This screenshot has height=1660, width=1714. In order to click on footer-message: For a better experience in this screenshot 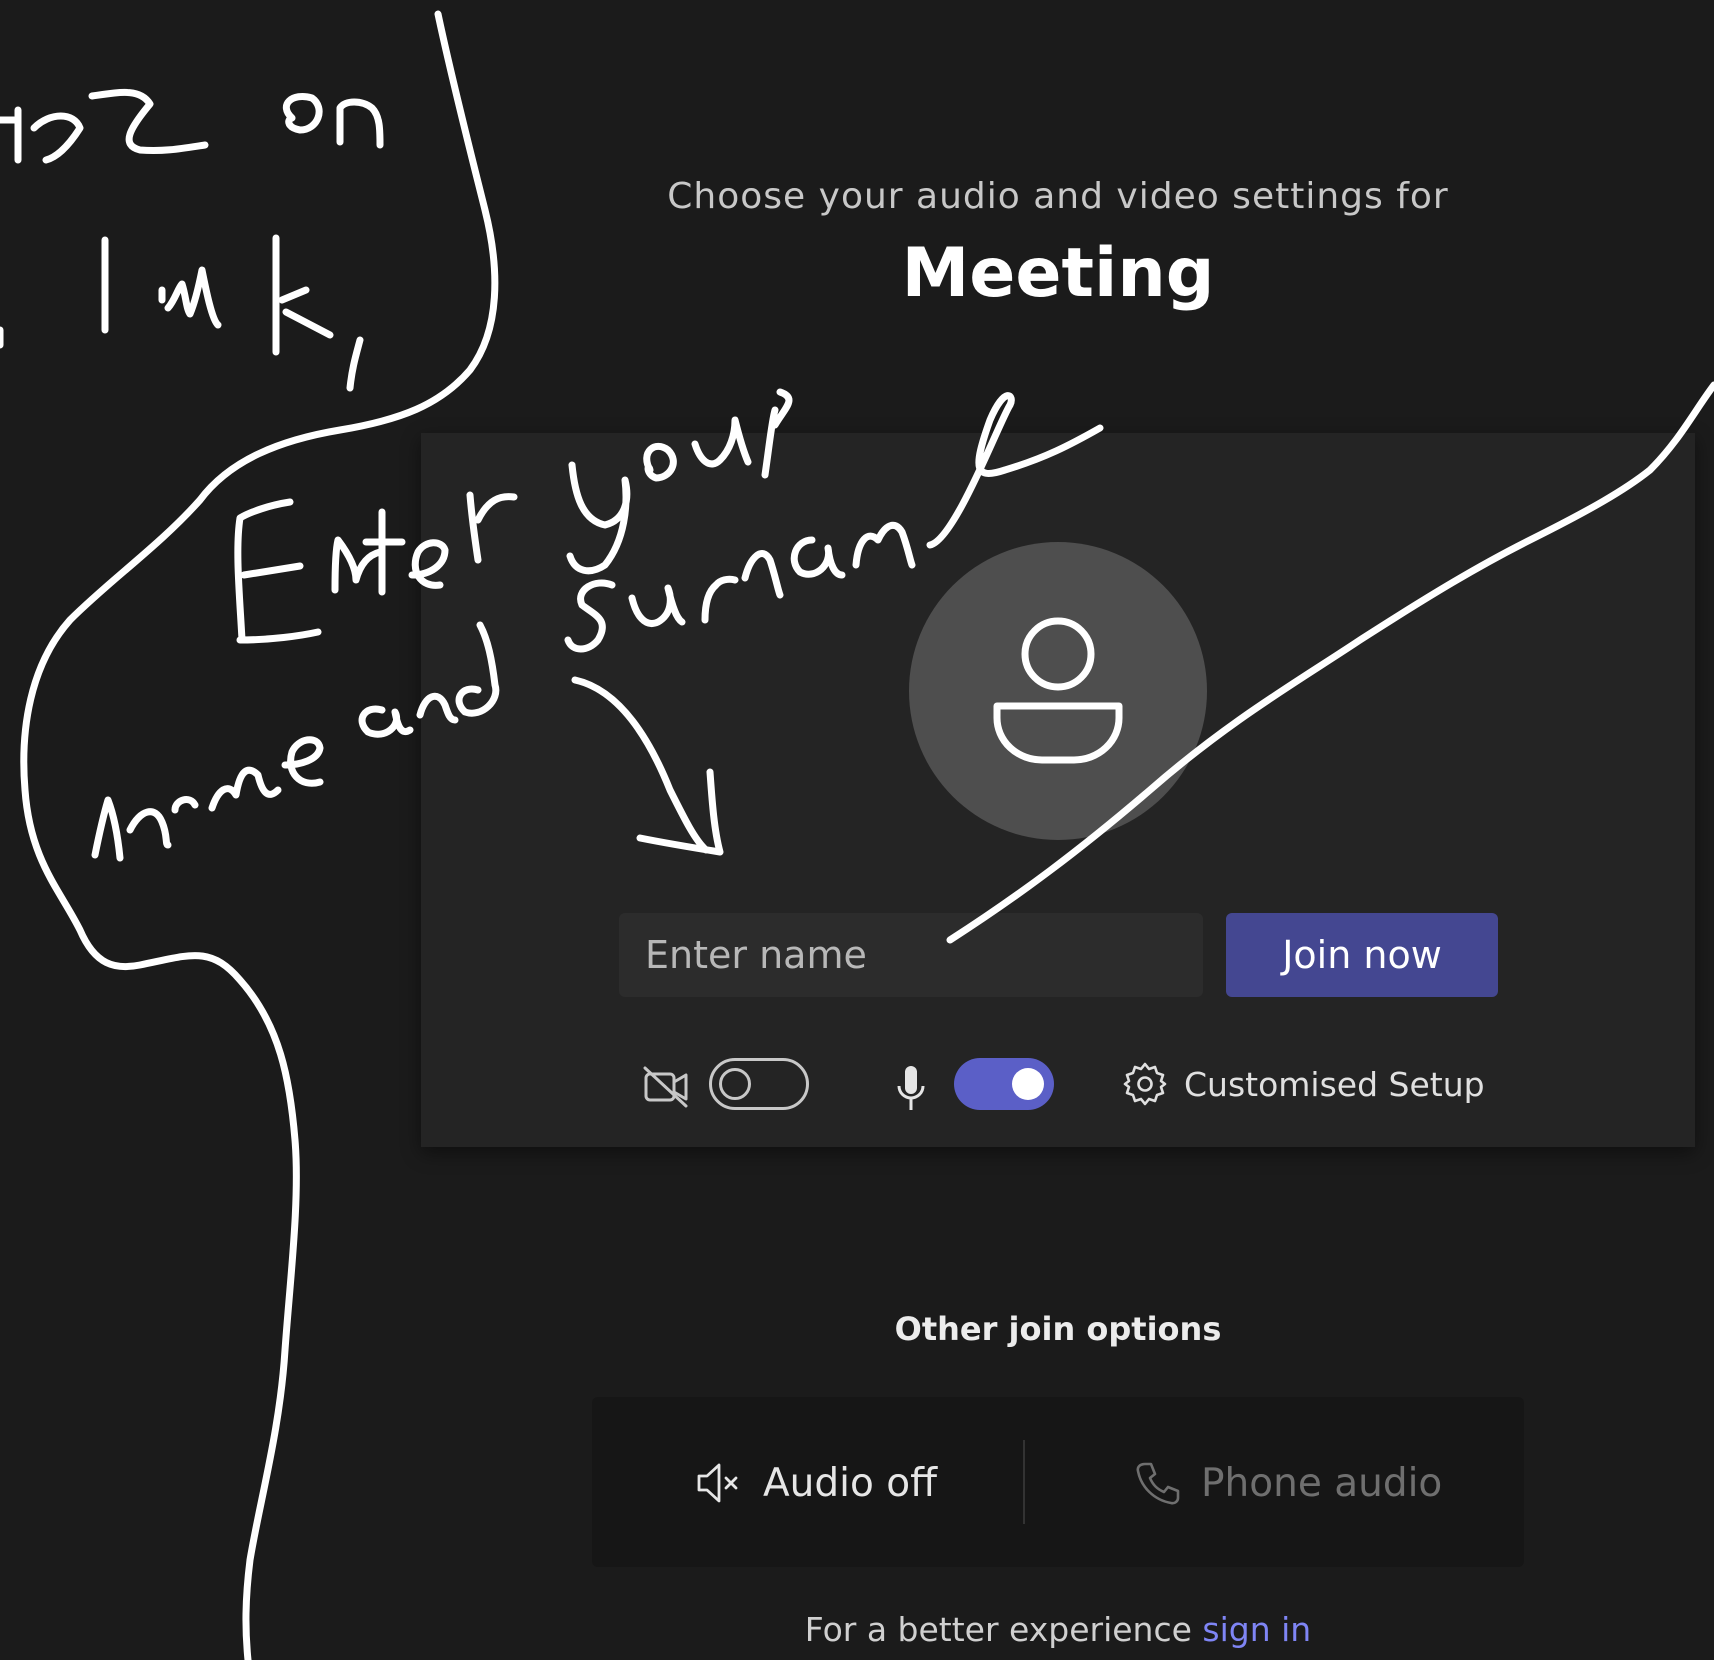, I will do `click(1003, 1629)`.